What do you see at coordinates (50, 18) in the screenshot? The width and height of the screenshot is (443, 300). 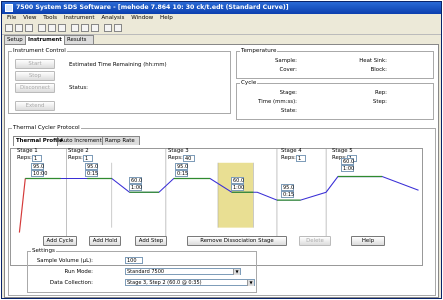 I see `menu-tools: Tools` at bounding box center [50, 18].